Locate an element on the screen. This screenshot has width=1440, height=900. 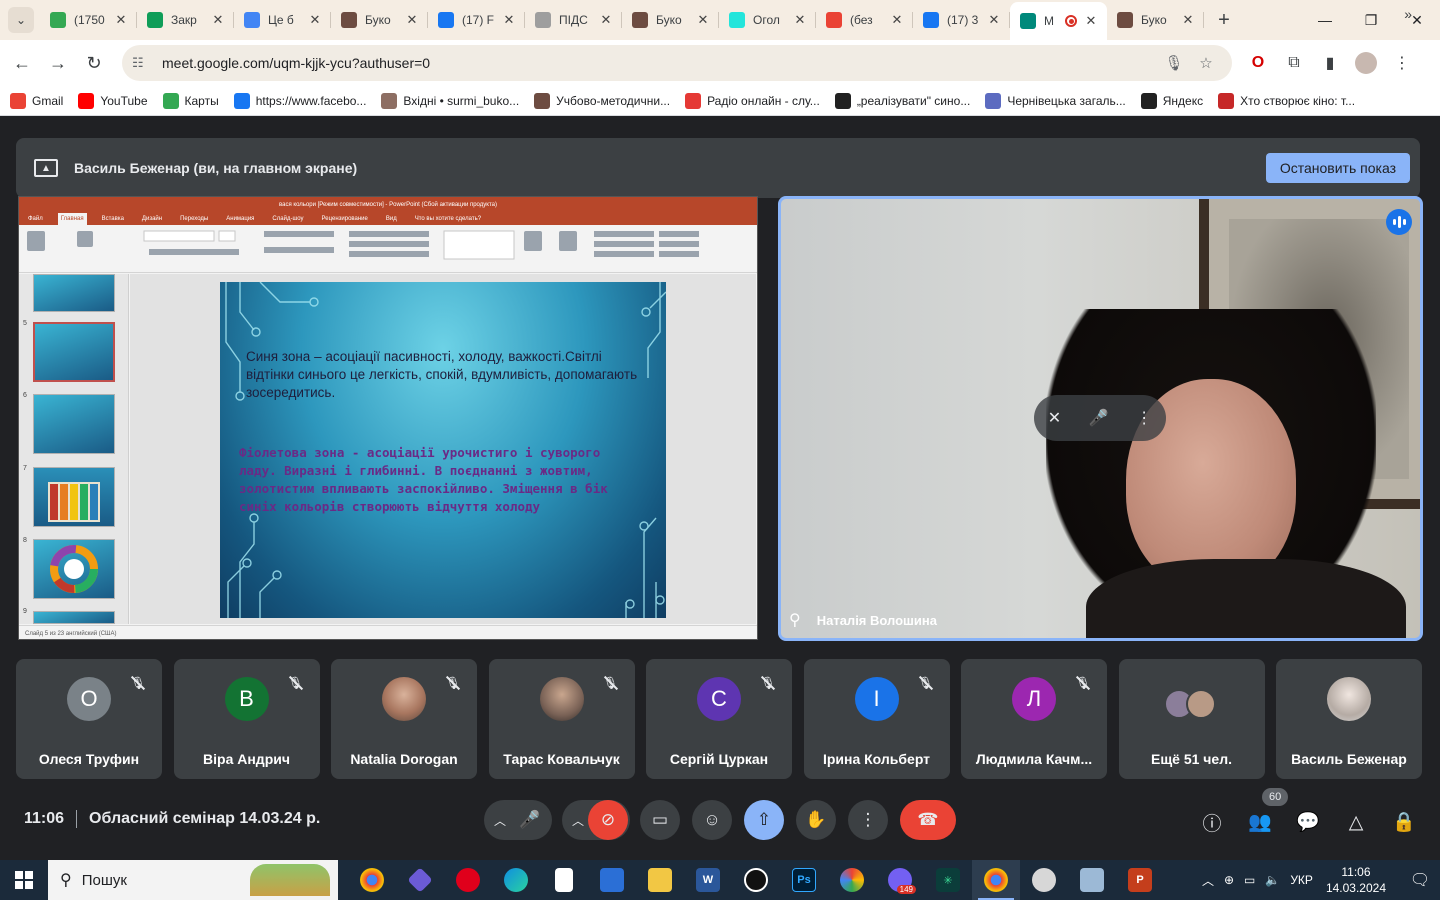
tray-app-icon: ⊕ is located at coordinates (1229, 880).